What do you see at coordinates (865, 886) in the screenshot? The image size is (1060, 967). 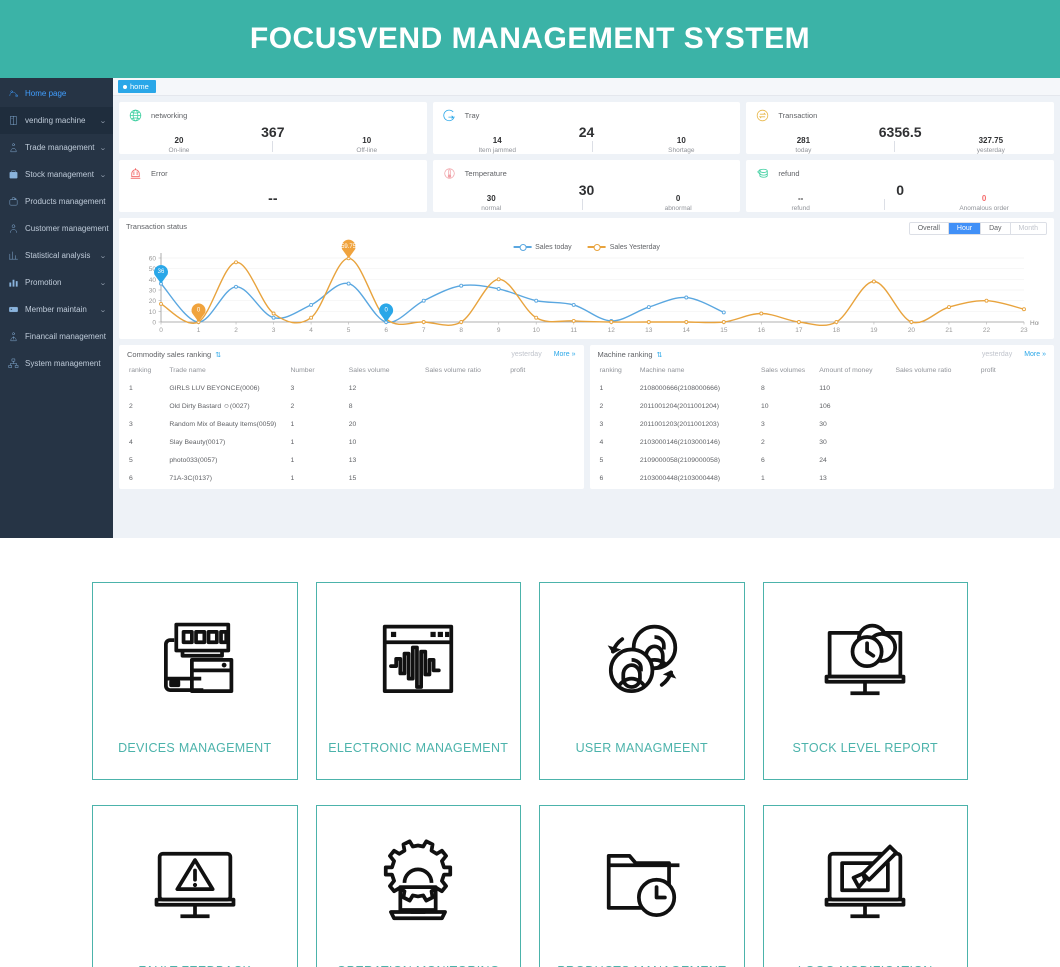 I see `tile-logo-modification: LOGO MODIFICATION` at bounding box center [865, 886].